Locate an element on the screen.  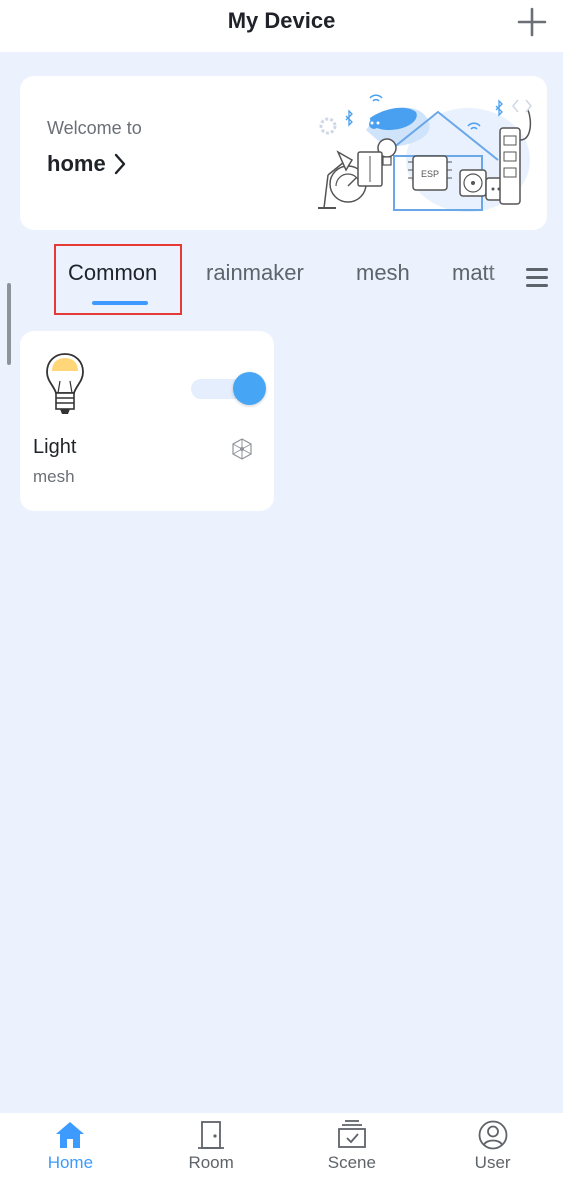
home-selector: home is located at coordinates (86, 164).